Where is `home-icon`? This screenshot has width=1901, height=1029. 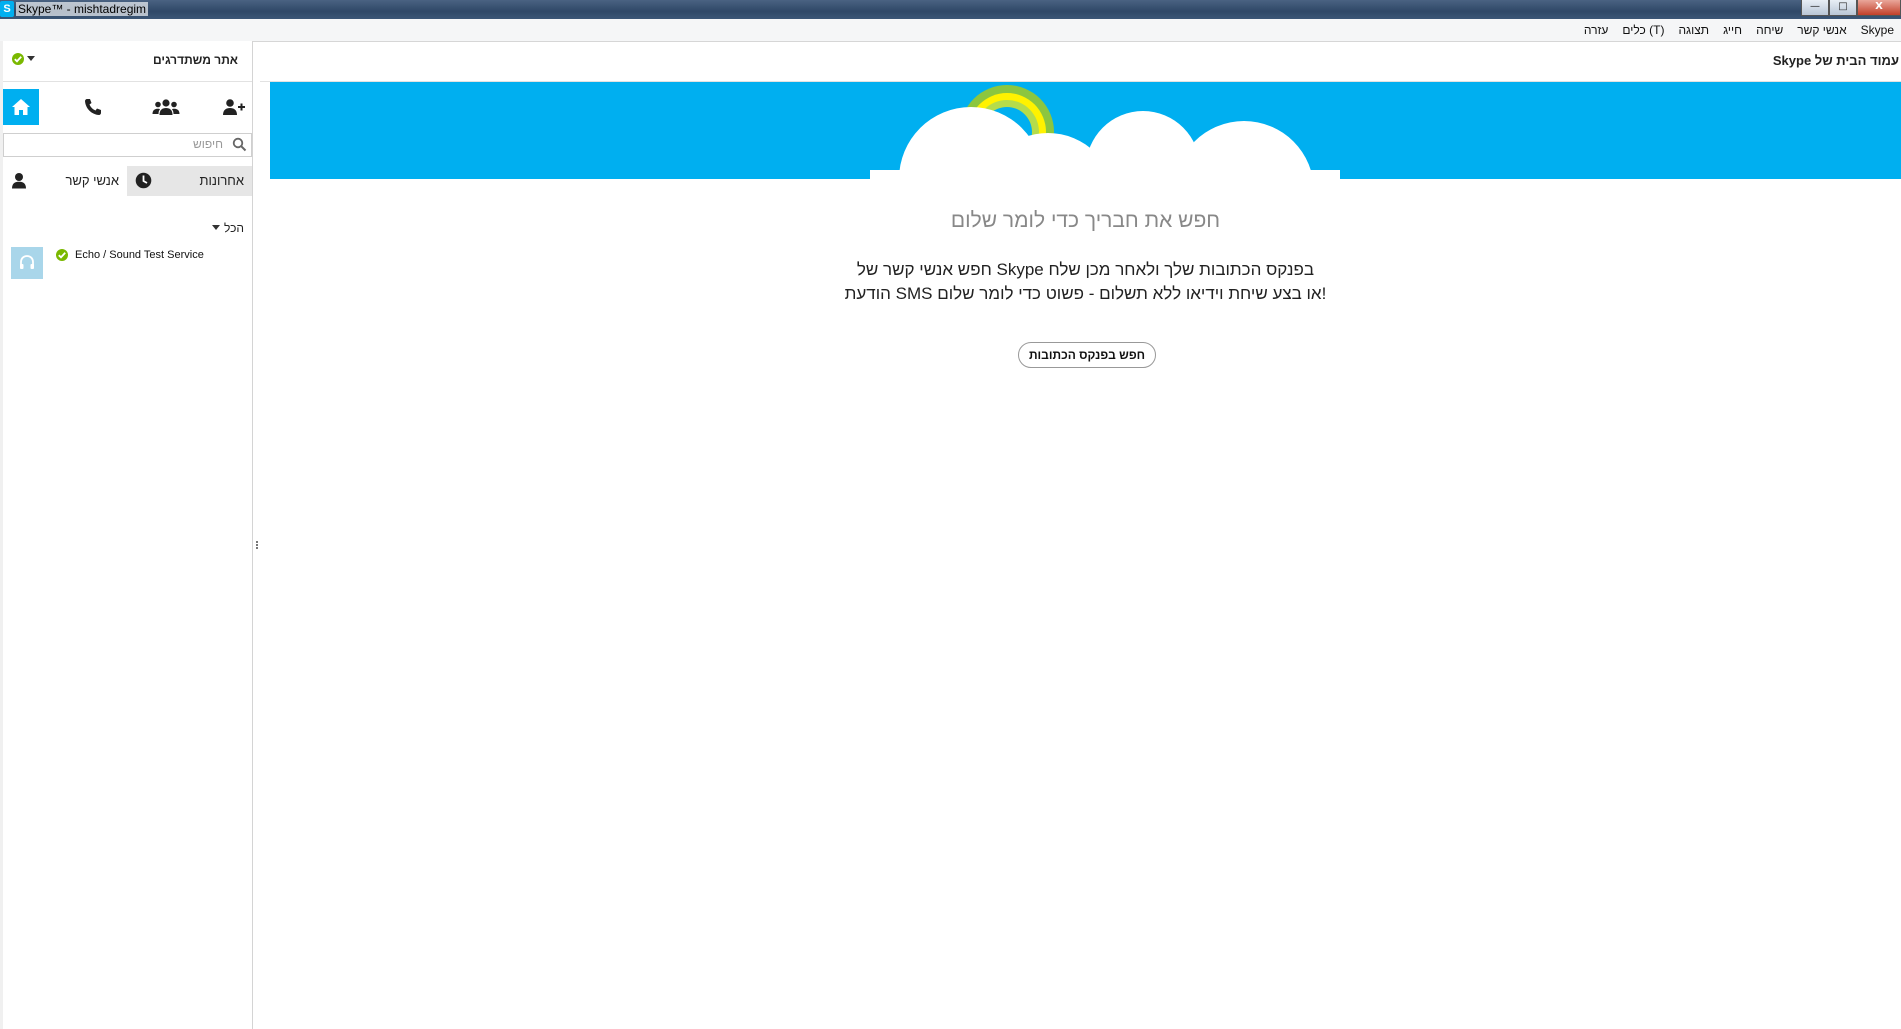
home-icon is located at coordinates (21, 107).